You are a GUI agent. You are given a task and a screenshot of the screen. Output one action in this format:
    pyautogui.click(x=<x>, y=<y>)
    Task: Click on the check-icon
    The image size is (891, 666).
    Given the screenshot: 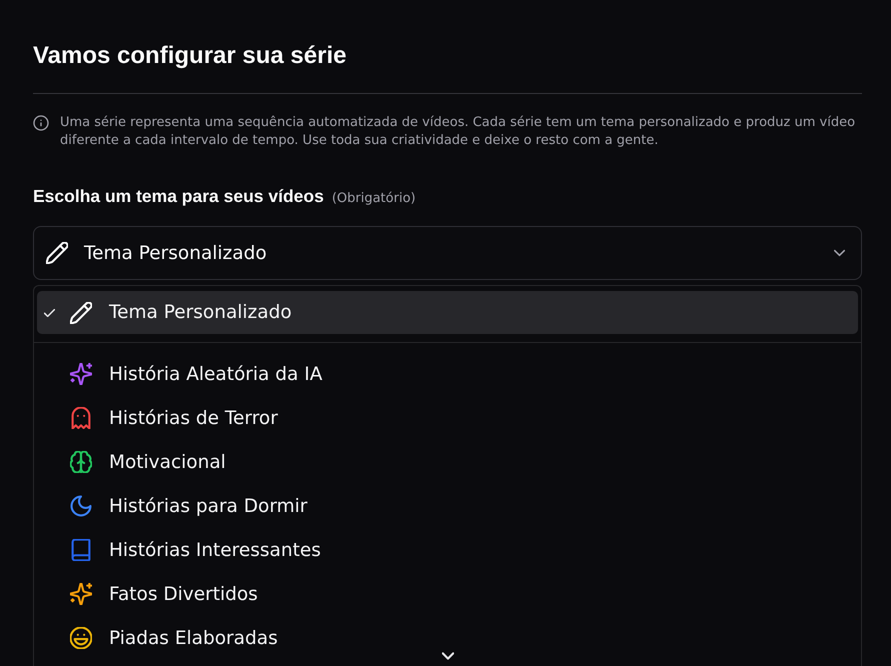 What is the action you would take?
    pyautogui.click(x=49, y=312)
    